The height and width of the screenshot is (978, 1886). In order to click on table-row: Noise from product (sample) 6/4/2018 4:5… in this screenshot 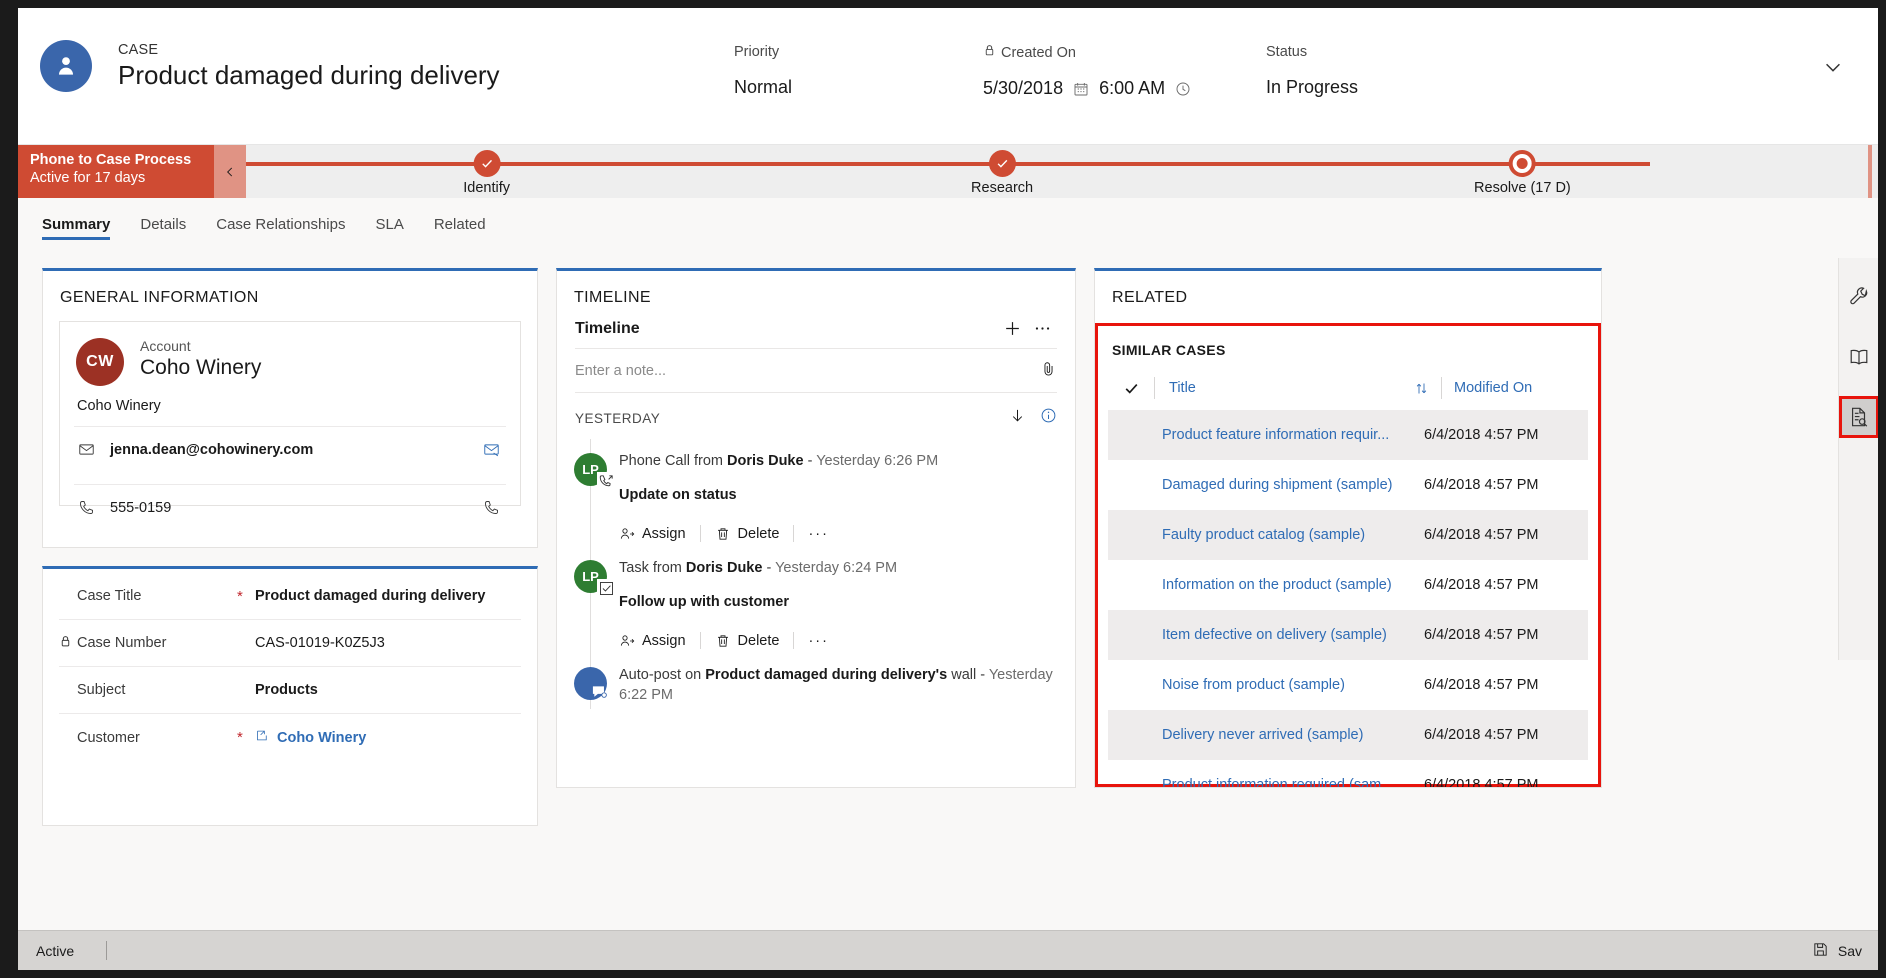, I will do `click(1348, 685)`.